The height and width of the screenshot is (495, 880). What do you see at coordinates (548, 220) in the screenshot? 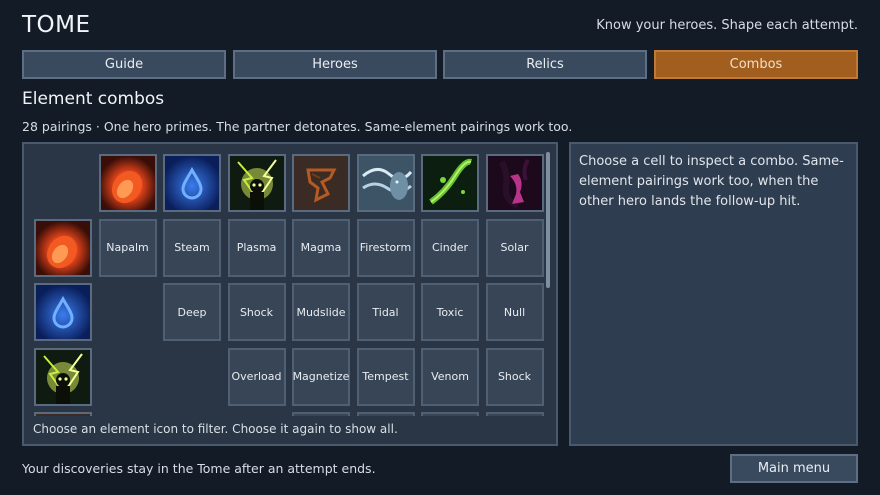
I see `grid-scrollbar-thumb` at bounding box center [548, 220].